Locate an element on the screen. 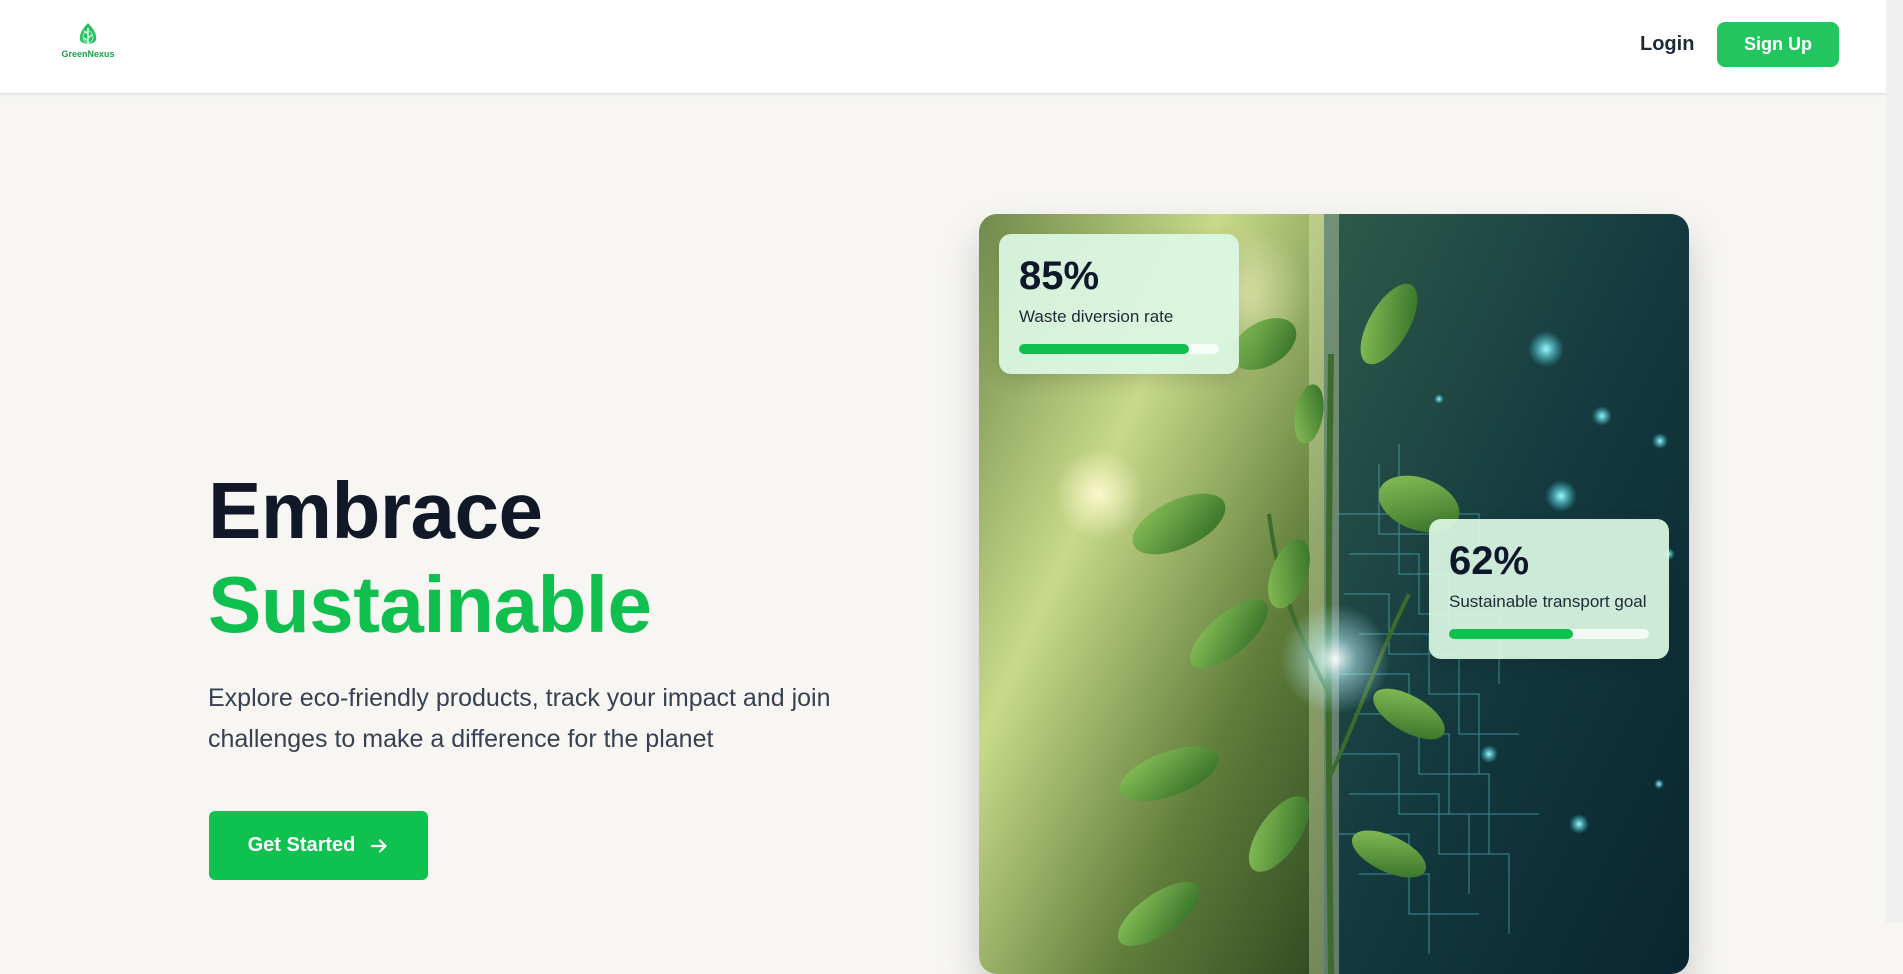  arrow-right-icon is located at coordinates (379, 845).